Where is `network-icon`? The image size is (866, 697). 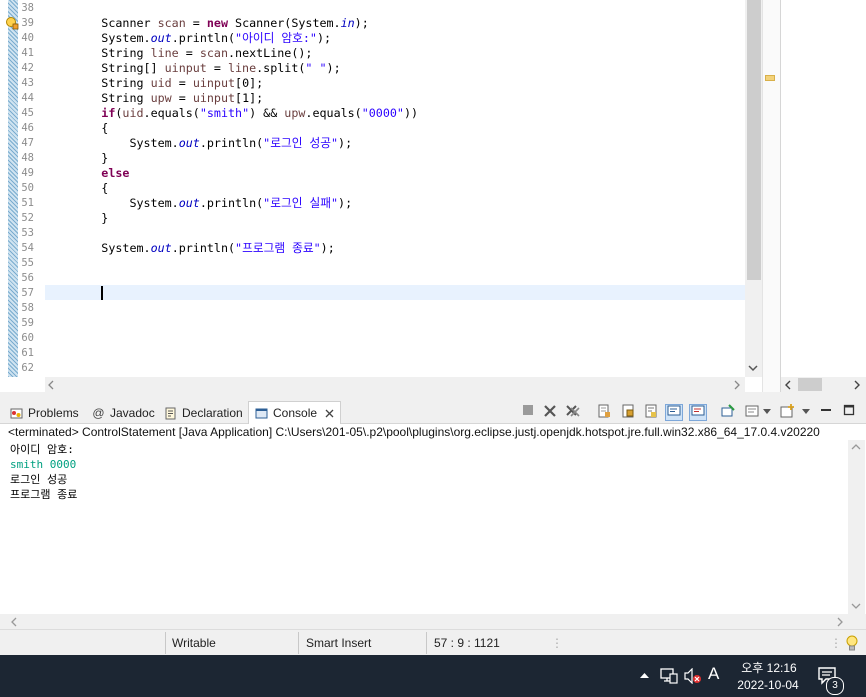 network-icon is located at coordinates (669, 676).